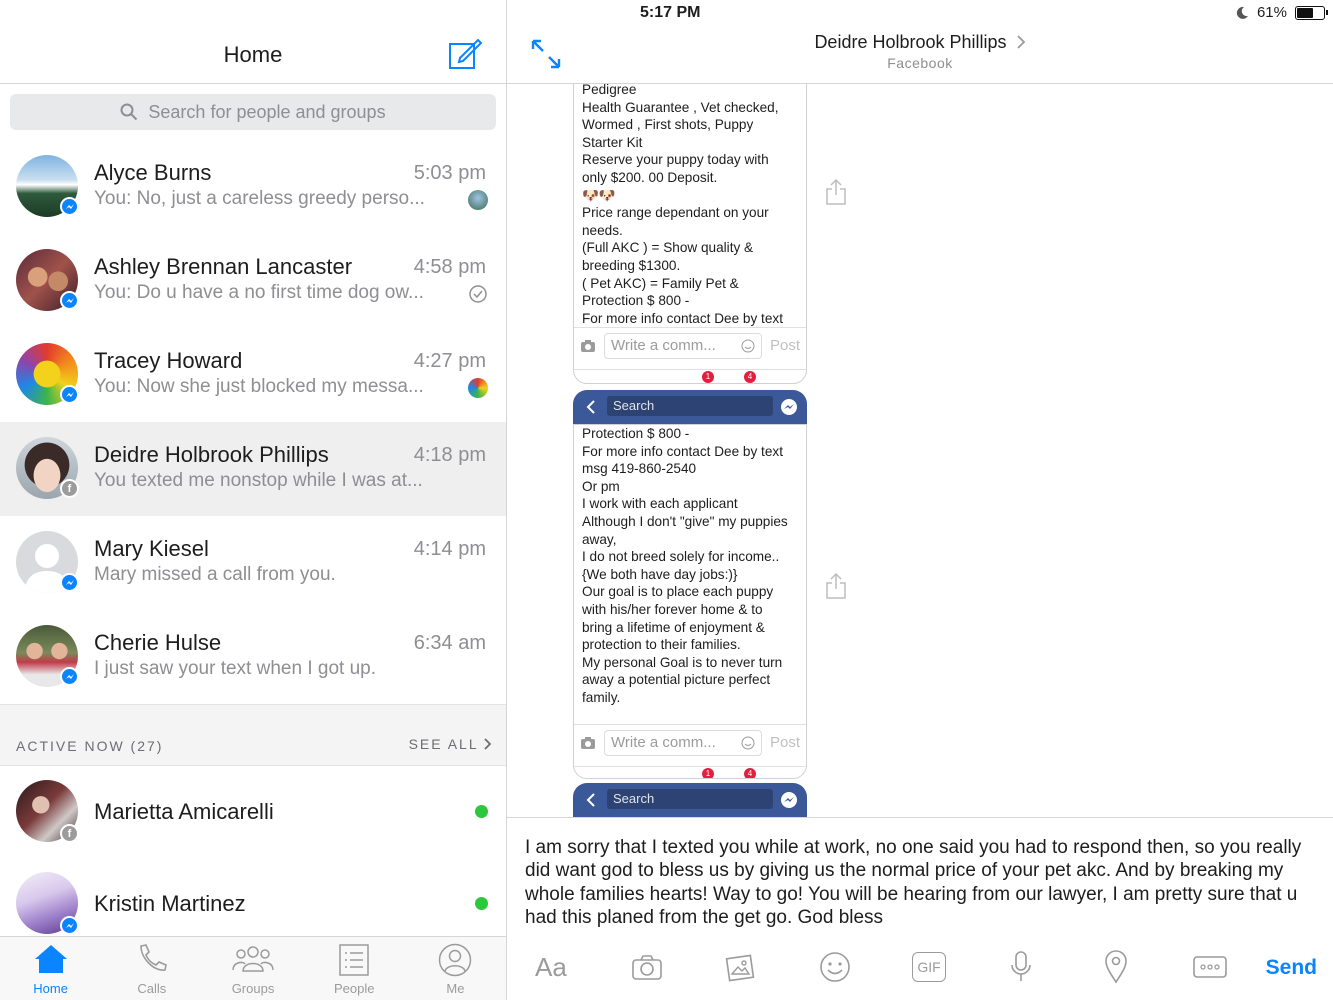 The image size is (1333, 1000). Describe the element at coordinates (449, 361) in the screenshot. I see `message-time: 4:27 pm` at that location.